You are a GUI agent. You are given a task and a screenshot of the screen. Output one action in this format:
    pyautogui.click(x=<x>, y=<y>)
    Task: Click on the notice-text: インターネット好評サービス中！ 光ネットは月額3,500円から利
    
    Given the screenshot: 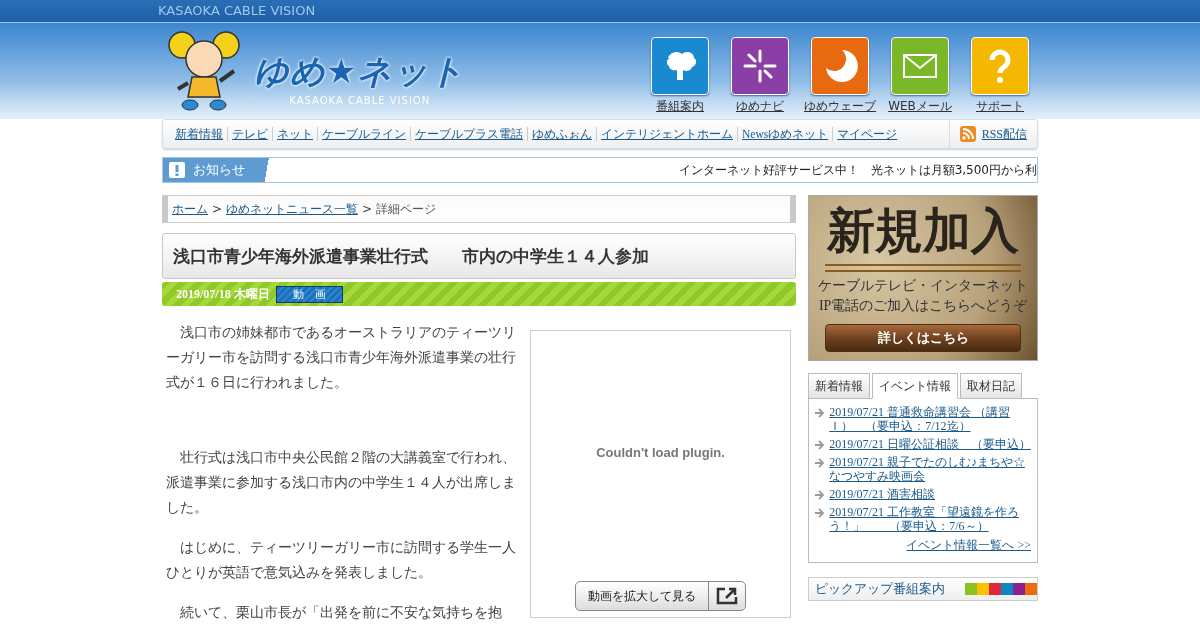 What is the action you would take?
    pyautogui.click(x=857, y=170)
    